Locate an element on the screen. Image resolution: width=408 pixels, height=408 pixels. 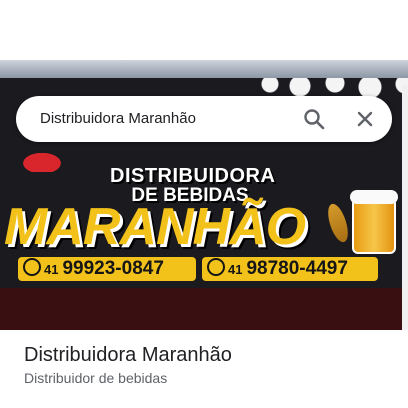
sign-top-edge is located at coordinates (204, 69).